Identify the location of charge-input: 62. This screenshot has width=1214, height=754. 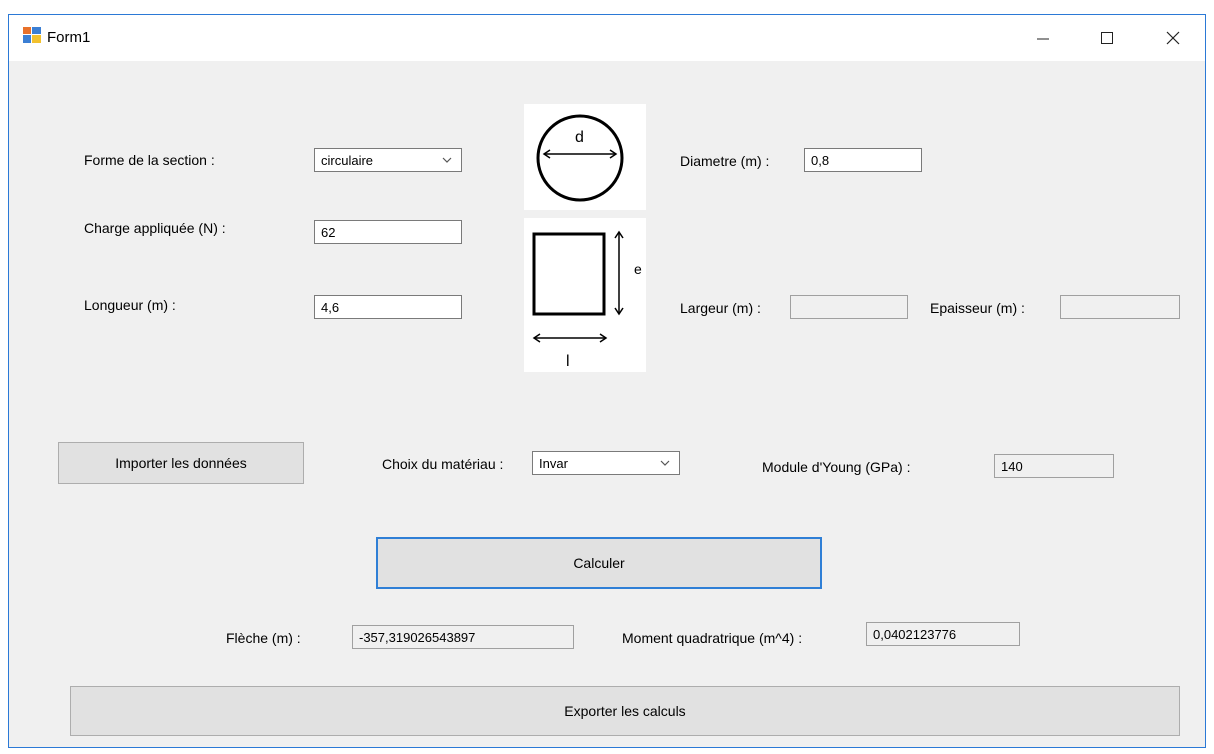
(388, 232).